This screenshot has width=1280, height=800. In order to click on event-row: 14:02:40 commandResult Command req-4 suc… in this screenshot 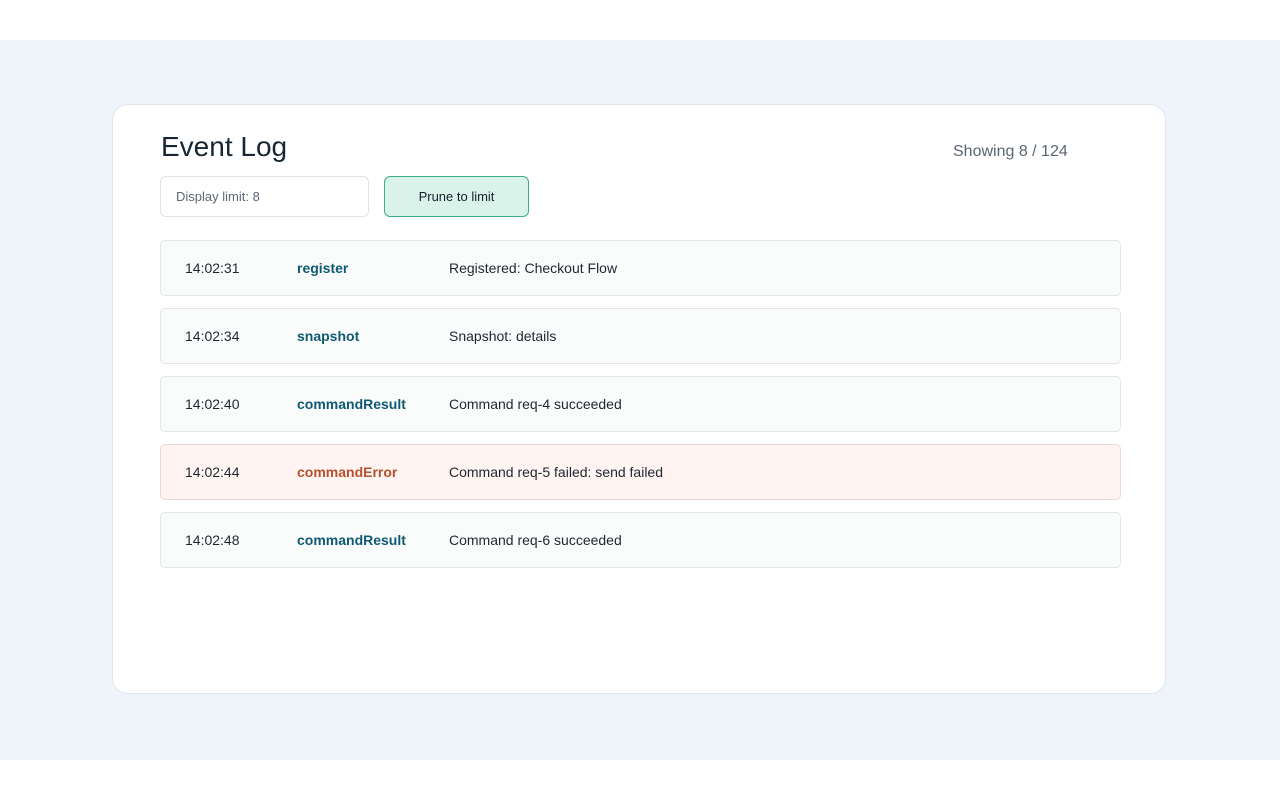, I will do `click(640, 404)`.